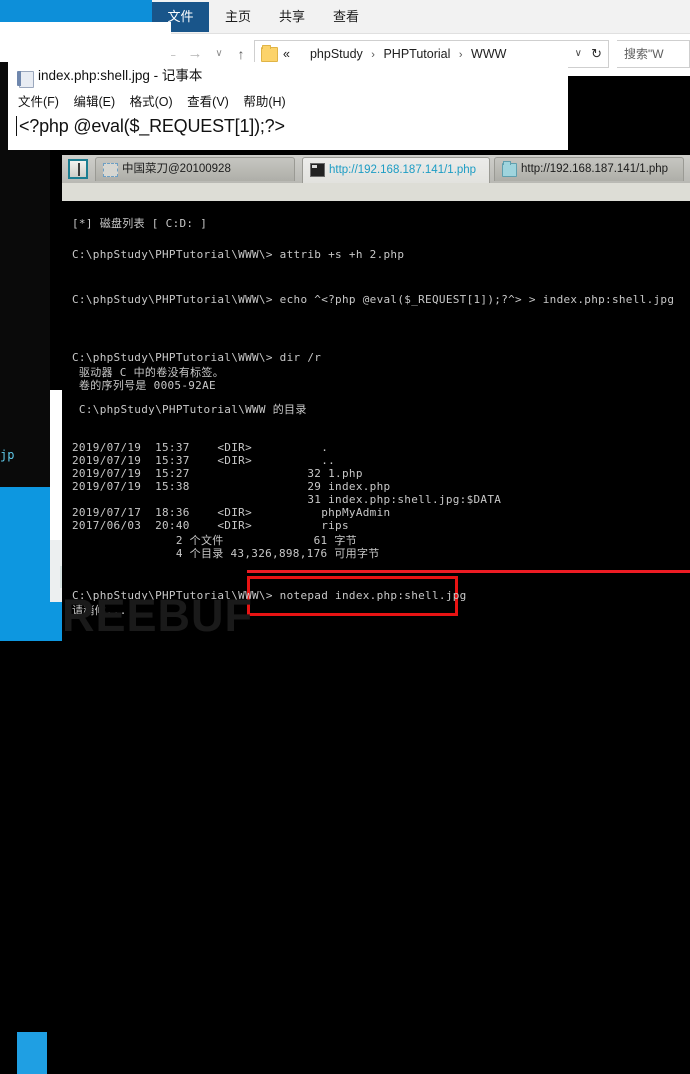 This screenshot has height=1074, width=690. I want to click on search-placeholder: 搜索"W, so click(644, 54).